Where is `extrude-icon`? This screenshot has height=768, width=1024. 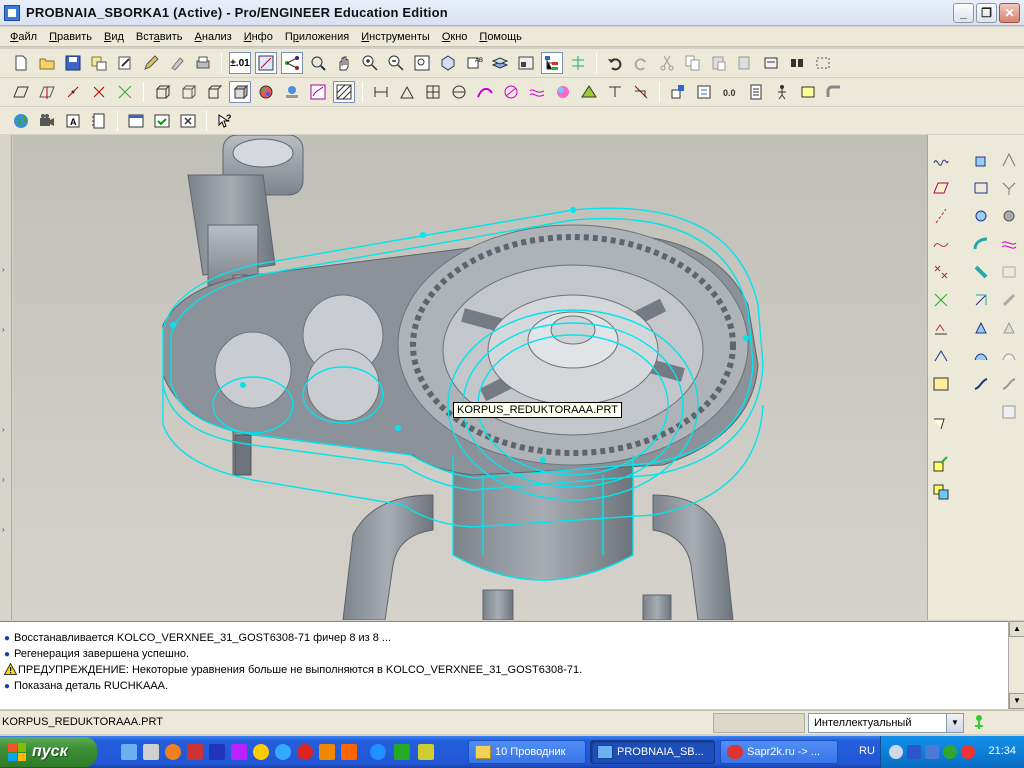
extrude-icon is located at coordinates (981, 328).